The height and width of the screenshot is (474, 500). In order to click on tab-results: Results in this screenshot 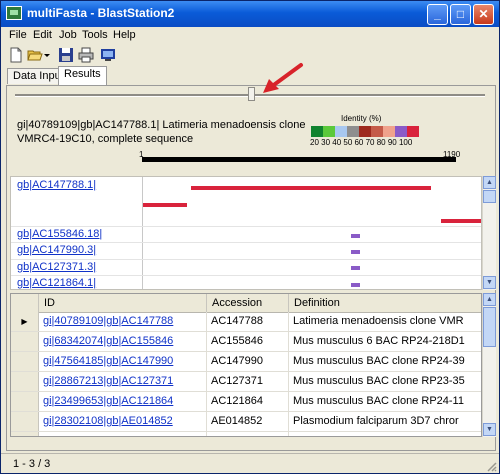, I will do `click(82, 75)`.